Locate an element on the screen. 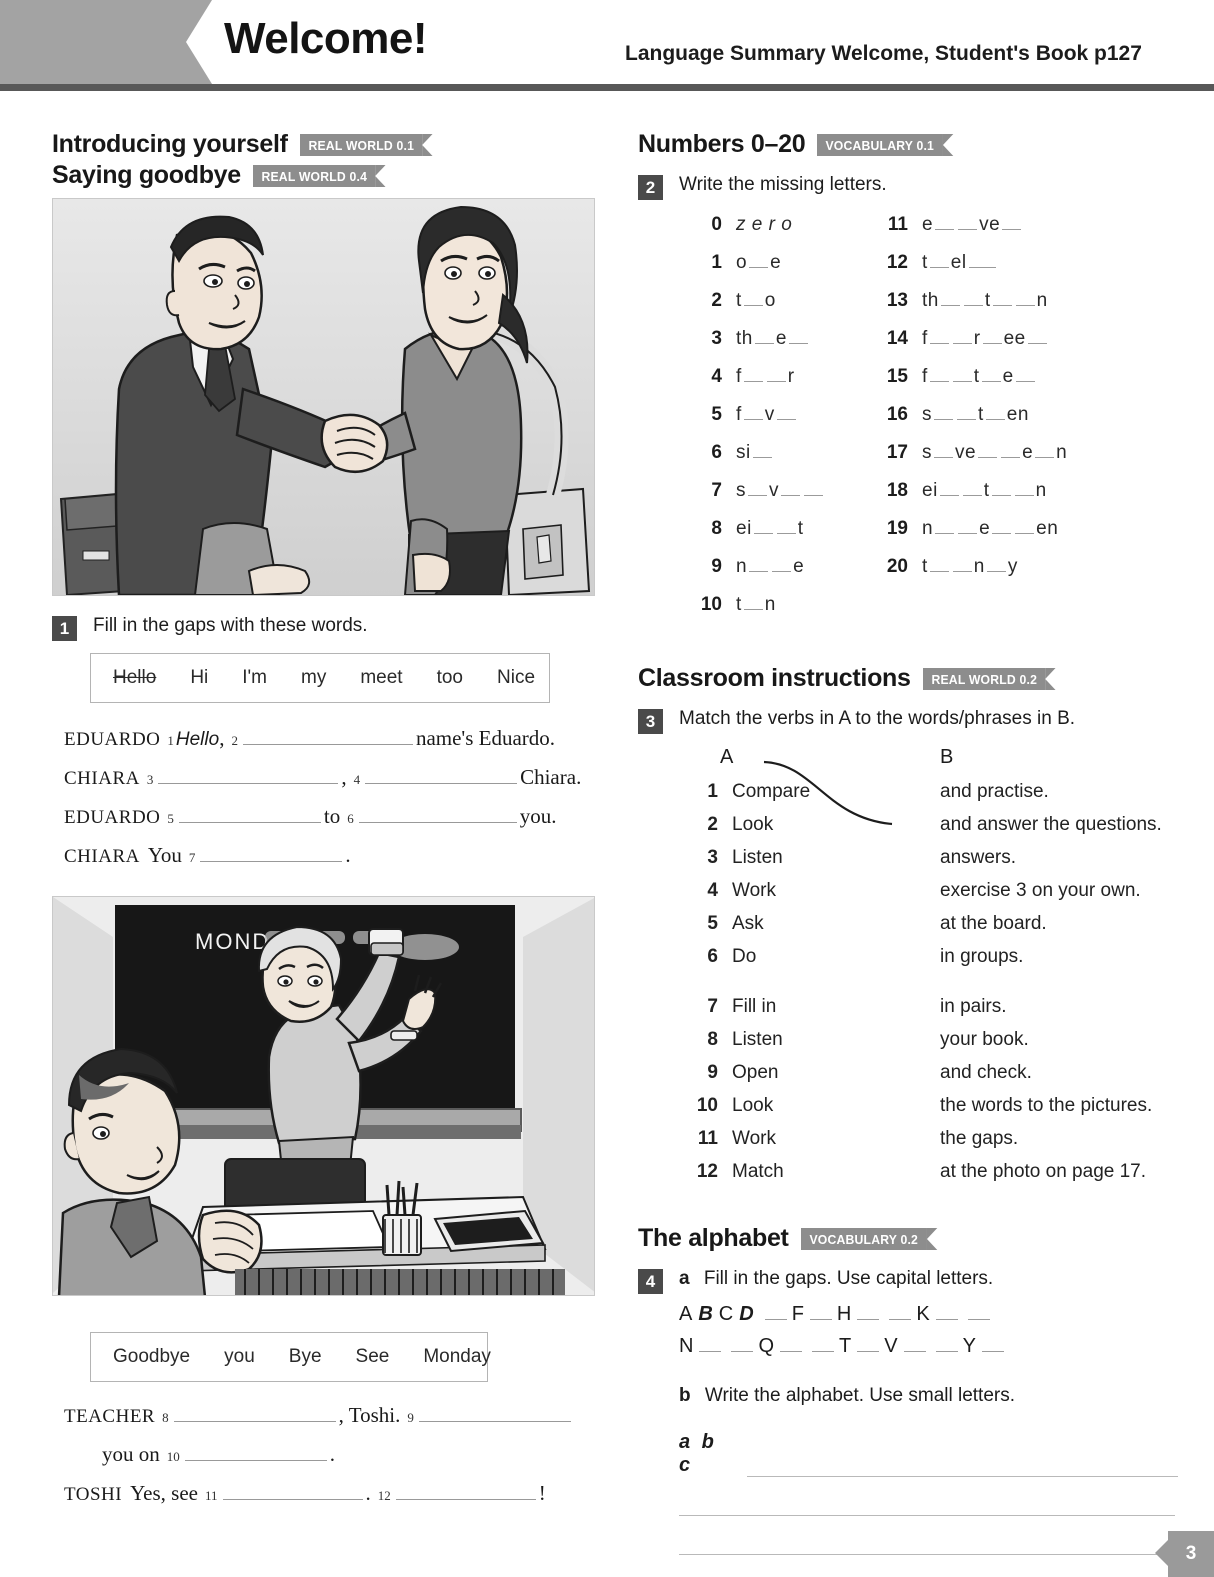 The width and height of the screenshot is (1214, 1577). number-item-0: 0 z e r o is located at coordinates (781, 233).